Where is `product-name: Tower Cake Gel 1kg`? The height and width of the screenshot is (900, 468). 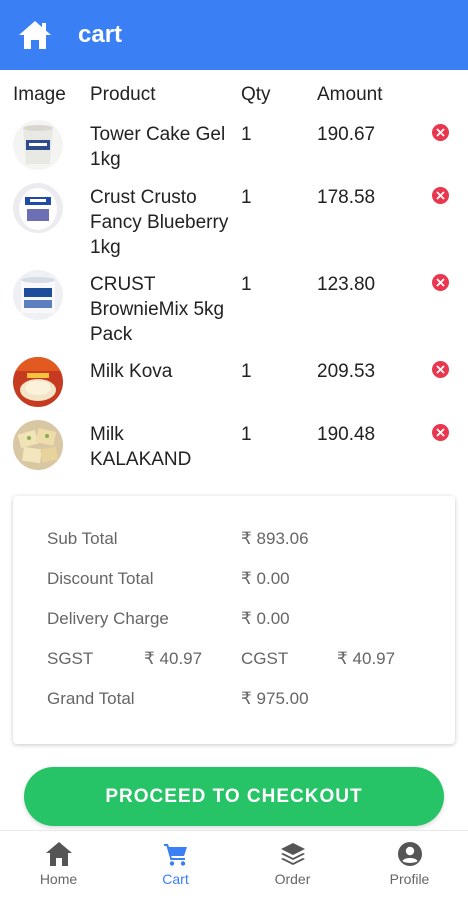 product-name: Tower Cake Gel 1kg is located at coordinates (158, 147).